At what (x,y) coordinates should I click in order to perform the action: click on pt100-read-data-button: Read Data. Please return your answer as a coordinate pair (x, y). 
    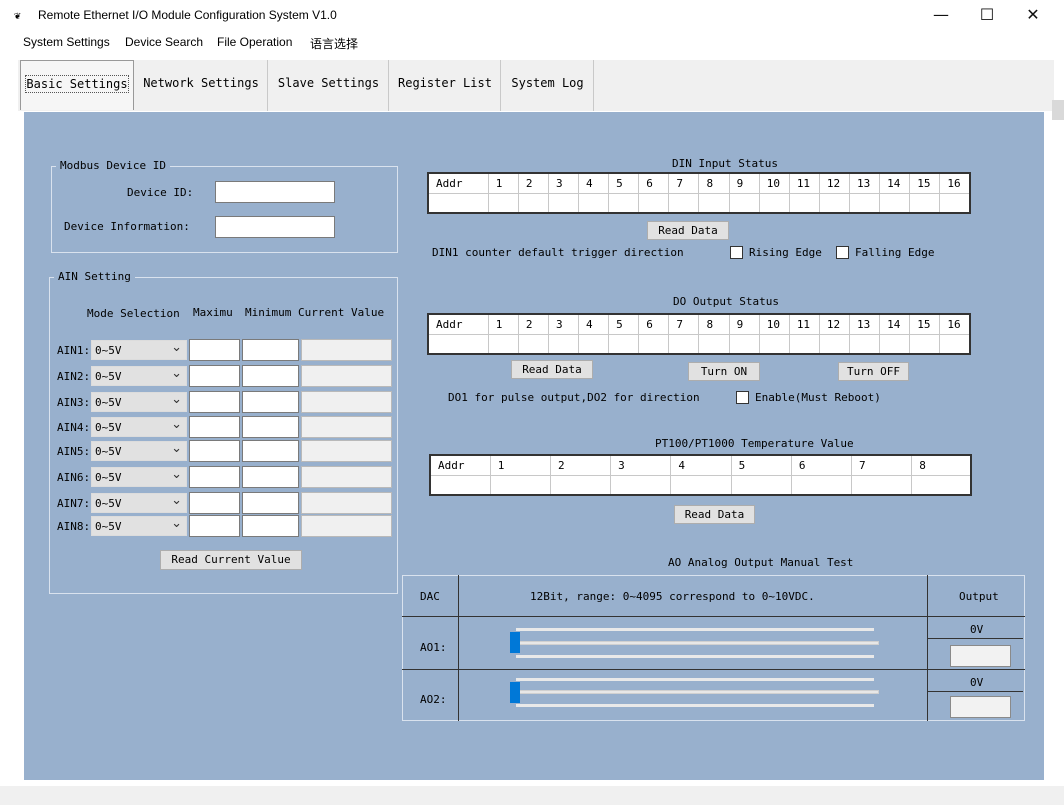
    Looking at the image, I should click on (714, 514).